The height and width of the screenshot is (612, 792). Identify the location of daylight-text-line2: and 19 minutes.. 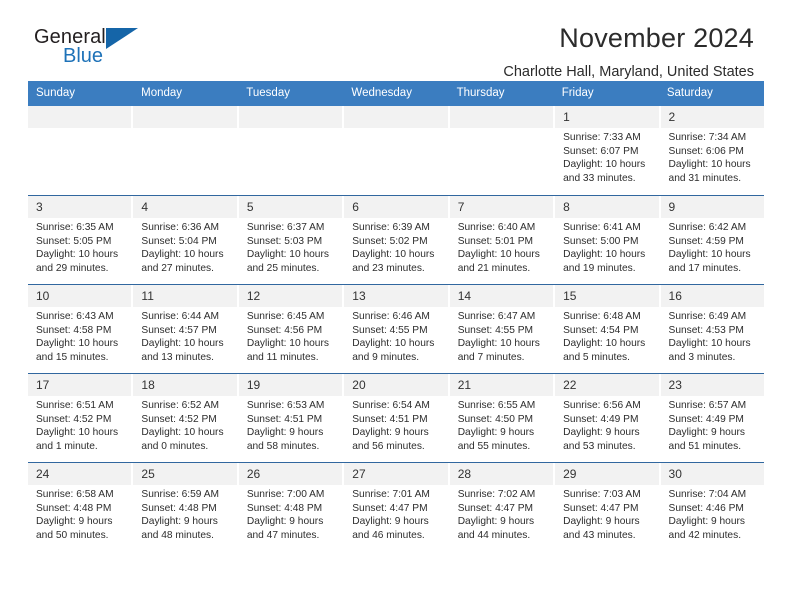
(599, 268).